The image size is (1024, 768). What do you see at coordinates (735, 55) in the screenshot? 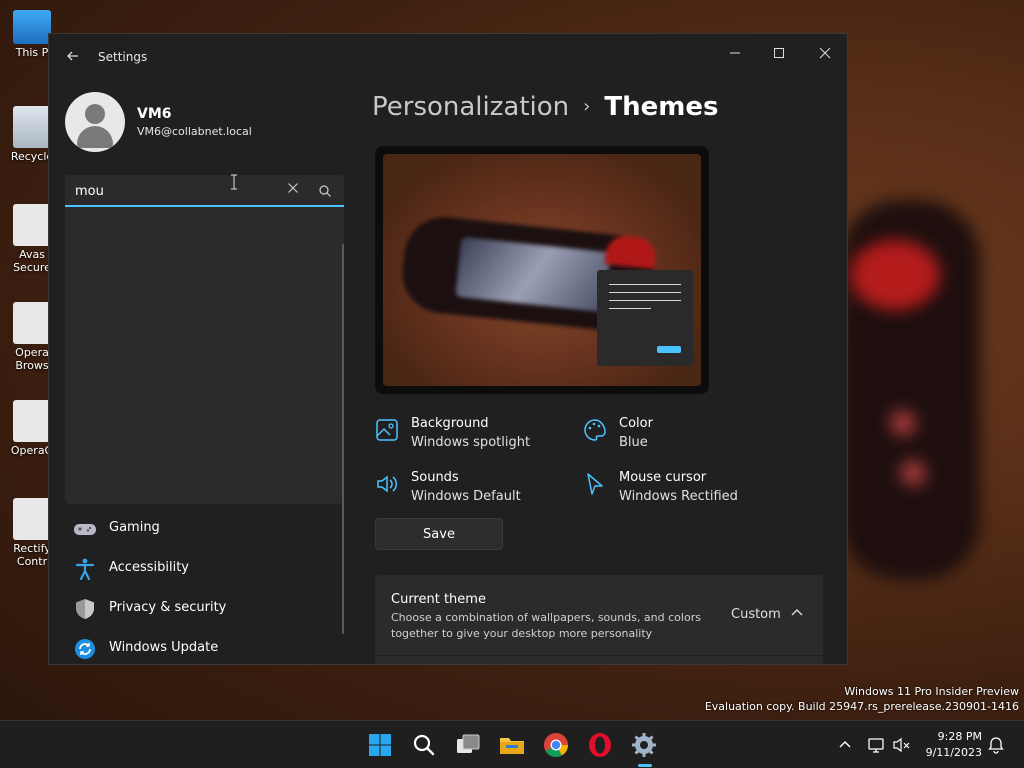
I see `minimize-button` at bounding box center [735, 55].